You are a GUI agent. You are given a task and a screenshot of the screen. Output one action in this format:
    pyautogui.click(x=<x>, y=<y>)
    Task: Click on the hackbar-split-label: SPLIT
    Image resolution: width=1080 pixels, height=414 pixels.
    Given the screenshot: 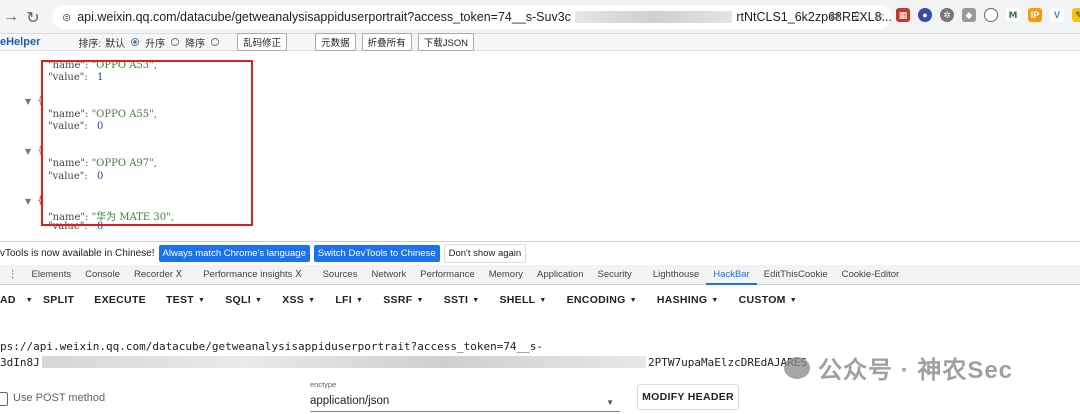 What is the action you would take?
    pyautogui.click(x=59, y=300)
    